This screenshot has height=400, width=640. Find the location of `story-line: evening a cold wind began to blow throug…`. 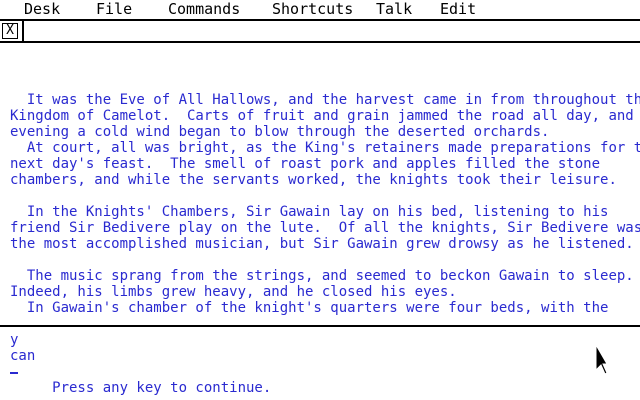

story-line: evening a cold wind began to blow throug… is located at coordinates (280, 132).